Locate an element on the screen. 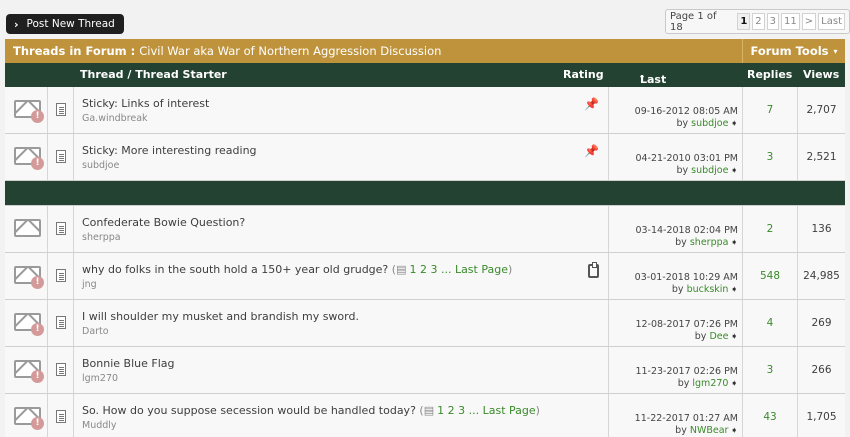 The image size is (850, 437). thread-starter: jng is located at coordinates (89, 284).